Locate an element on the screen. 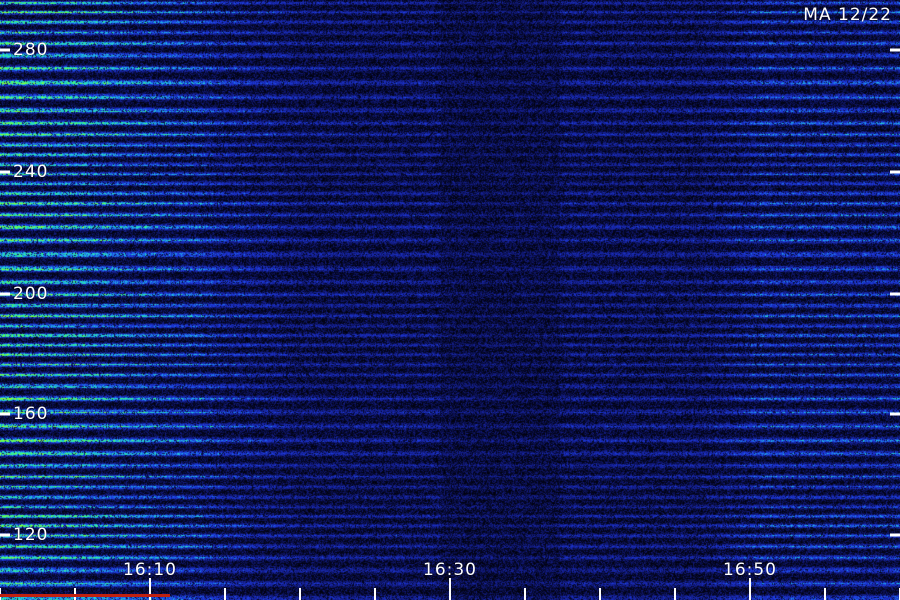 The width and height of the screenshot is (900, 600). x-tick-label: 16:10 is located at coordinates (150, 570).